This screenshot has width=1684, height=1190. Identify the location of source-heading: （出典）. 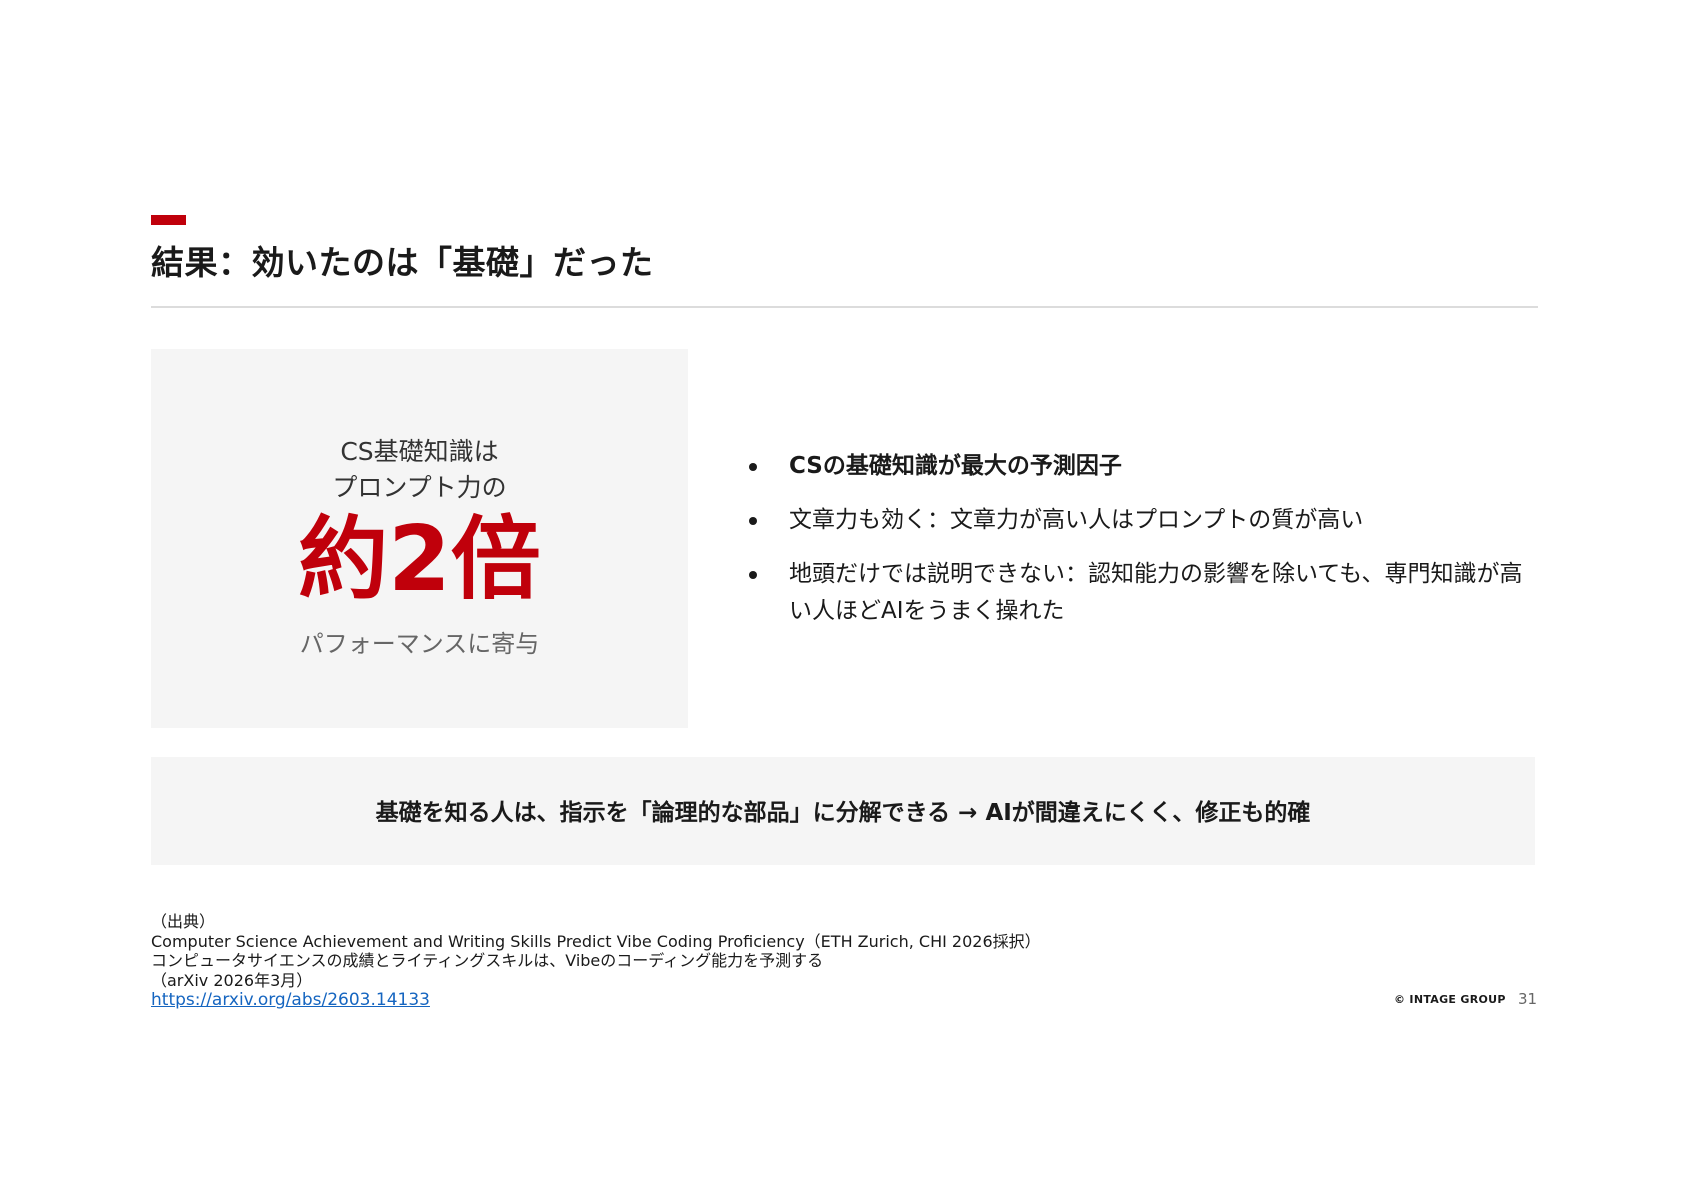
(183, 921).